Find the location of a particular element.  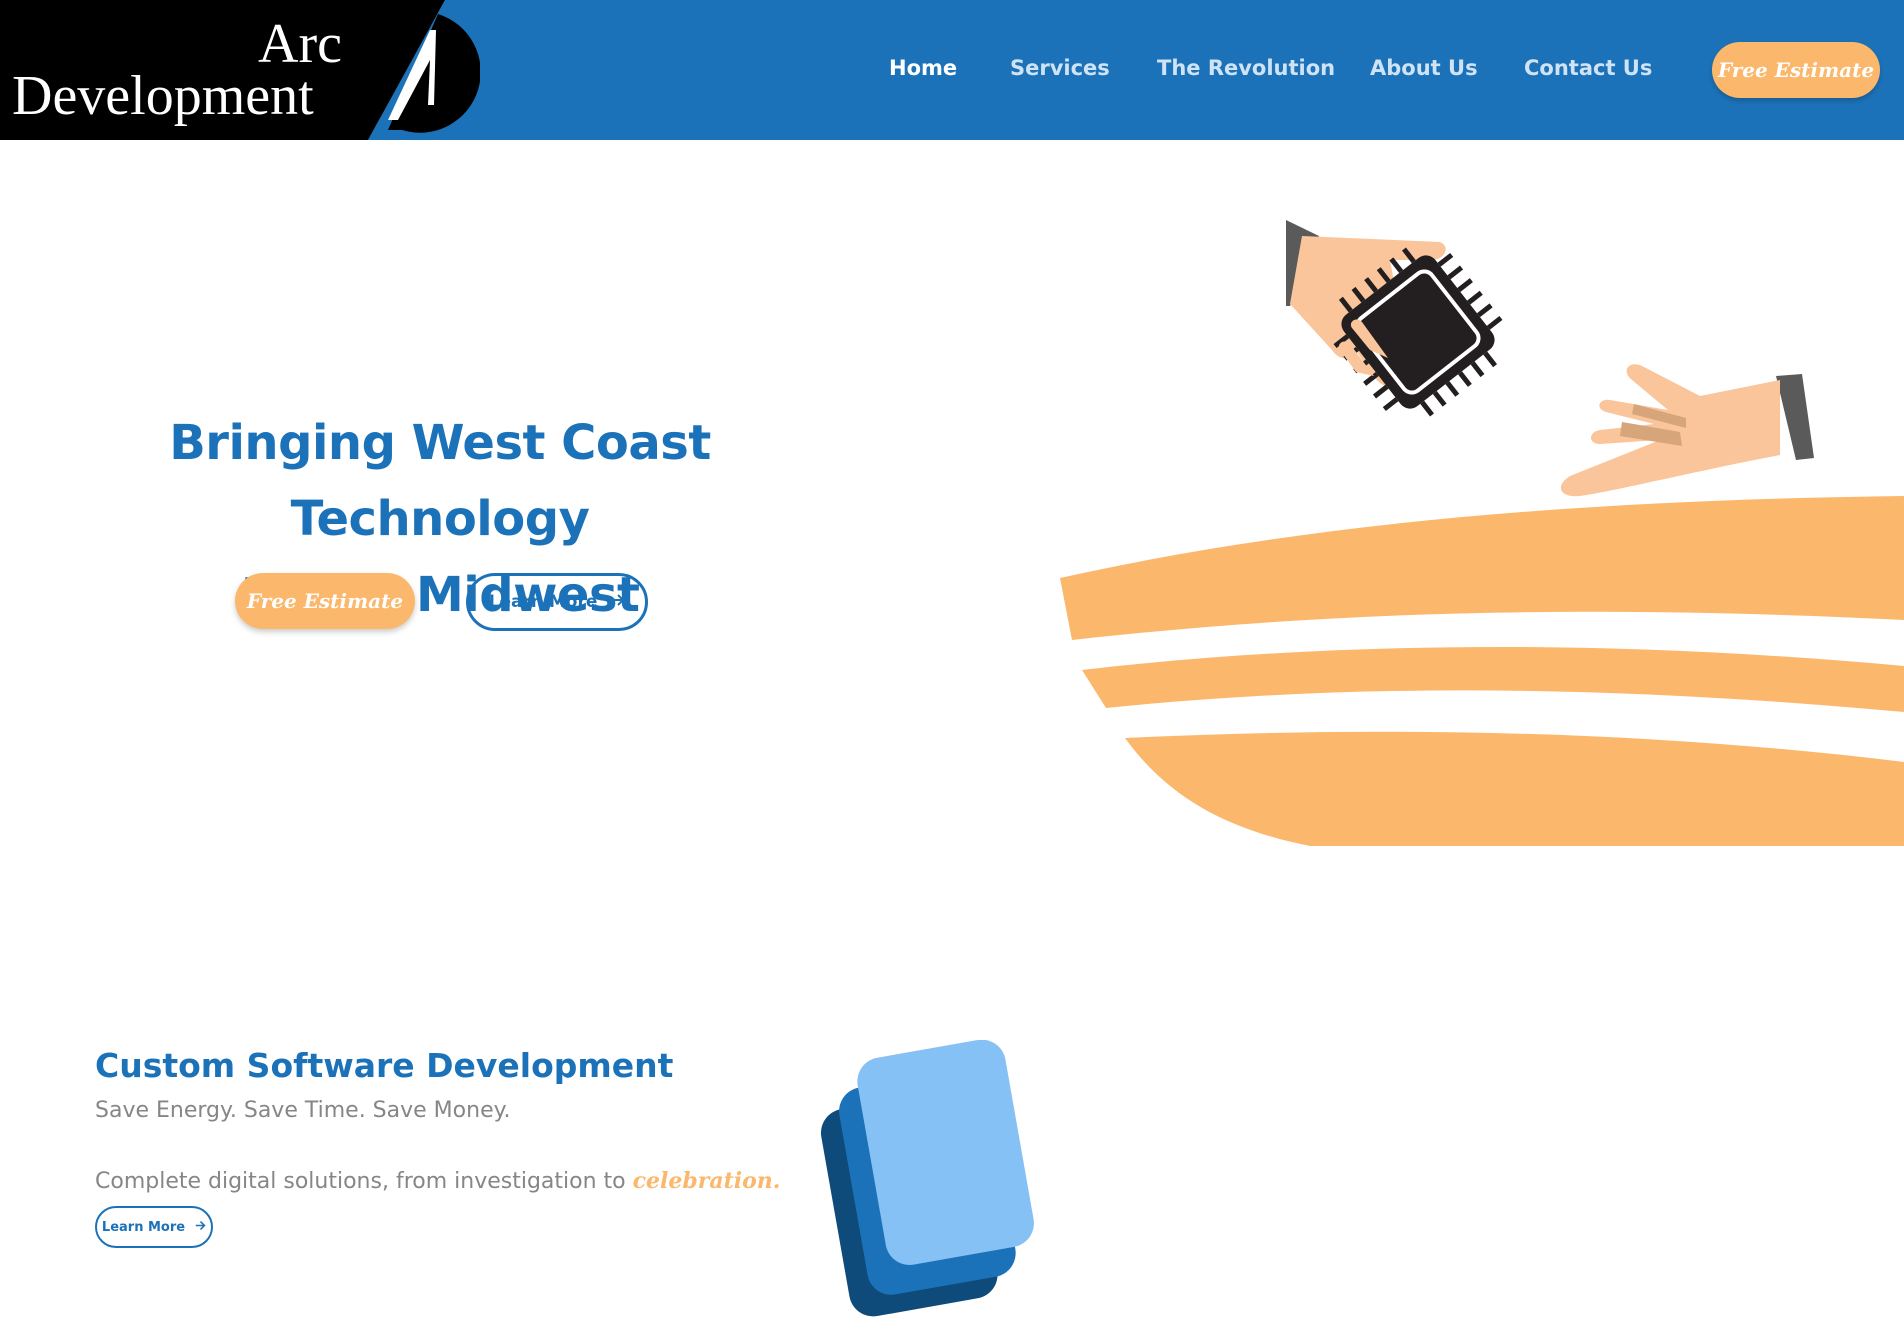

right-cuff is located at coordinates (1795, 417).